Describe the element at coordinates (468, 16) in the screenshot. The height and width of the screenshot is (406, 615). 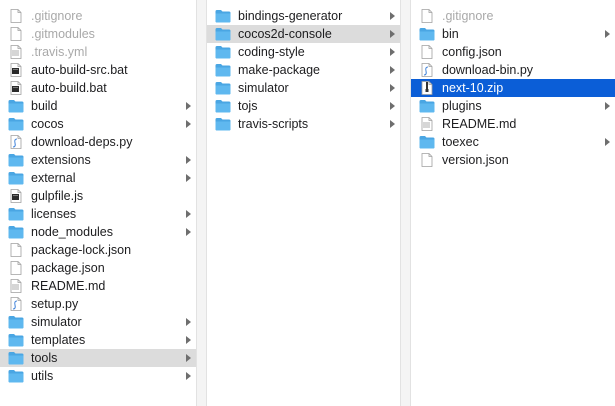
I see `item-label: .gitignore` at that location.